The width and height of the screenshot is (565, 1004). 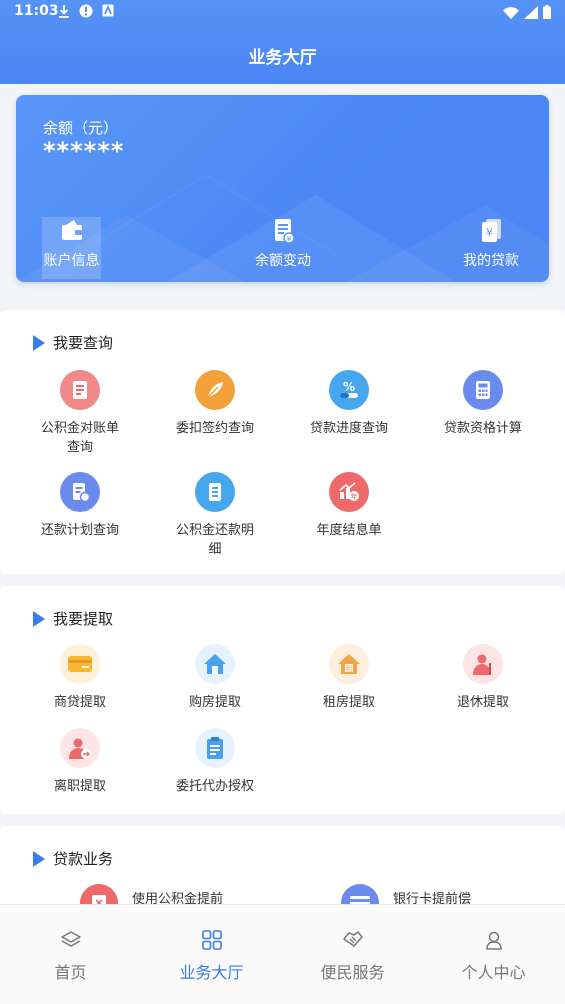 What do you see at coordinates (352, 939) in the screenshot?
I see `handshake-icon` at bounding box center [352, 939].